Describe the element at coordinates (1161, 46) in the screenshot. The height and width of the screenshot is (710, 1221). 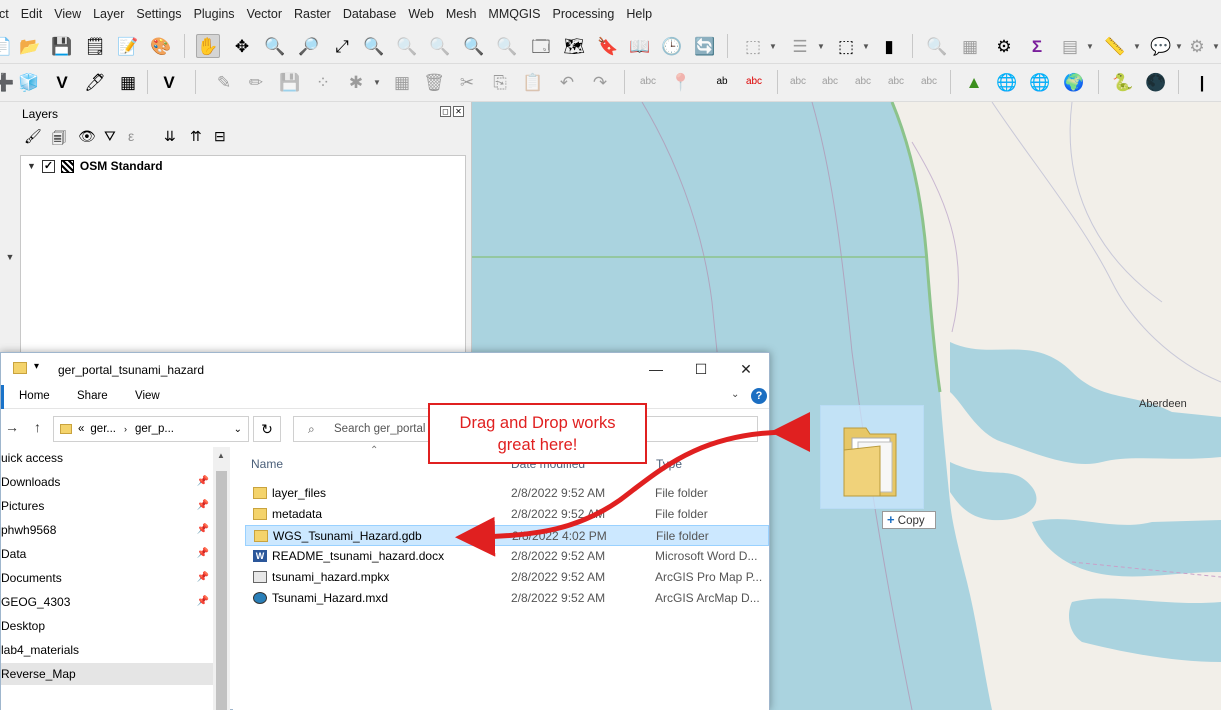
I see `map-tips-icon: 💬` at that location.